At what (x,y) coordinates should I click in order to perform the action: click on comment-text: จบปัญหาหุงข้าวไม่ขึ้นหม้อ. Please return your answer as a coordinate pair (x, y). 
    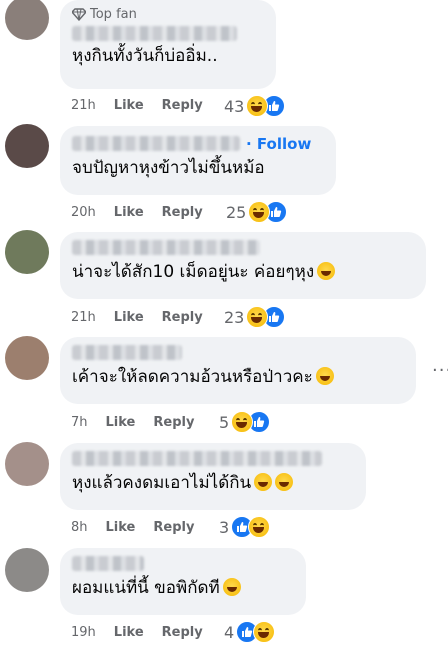
    Looking at the image, I should click on (168, 167).